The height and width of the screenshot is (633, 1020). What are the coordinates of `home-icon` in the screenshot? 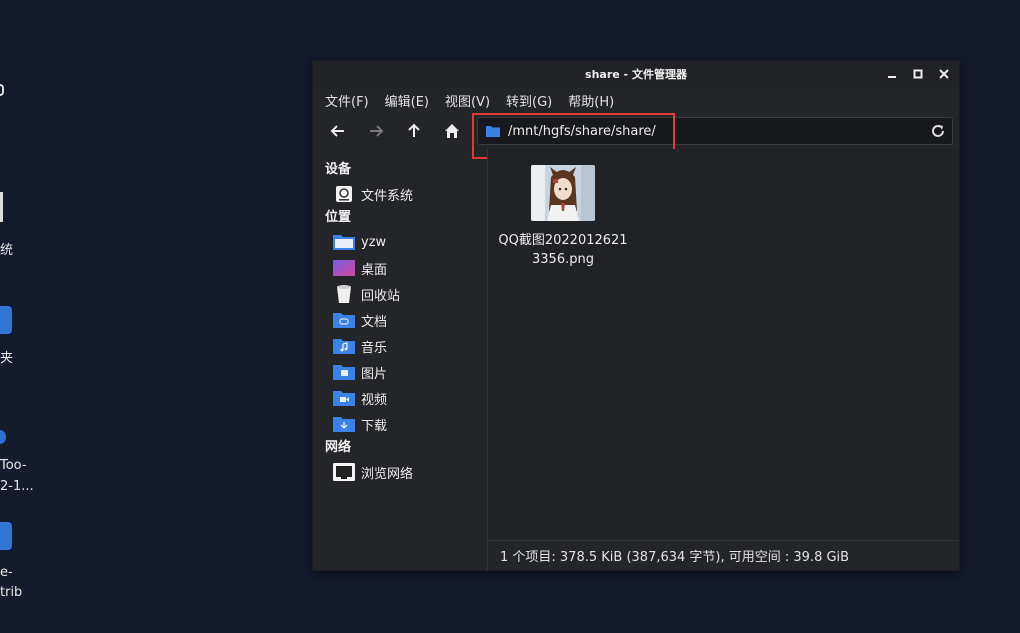 It's located at (452, 131).